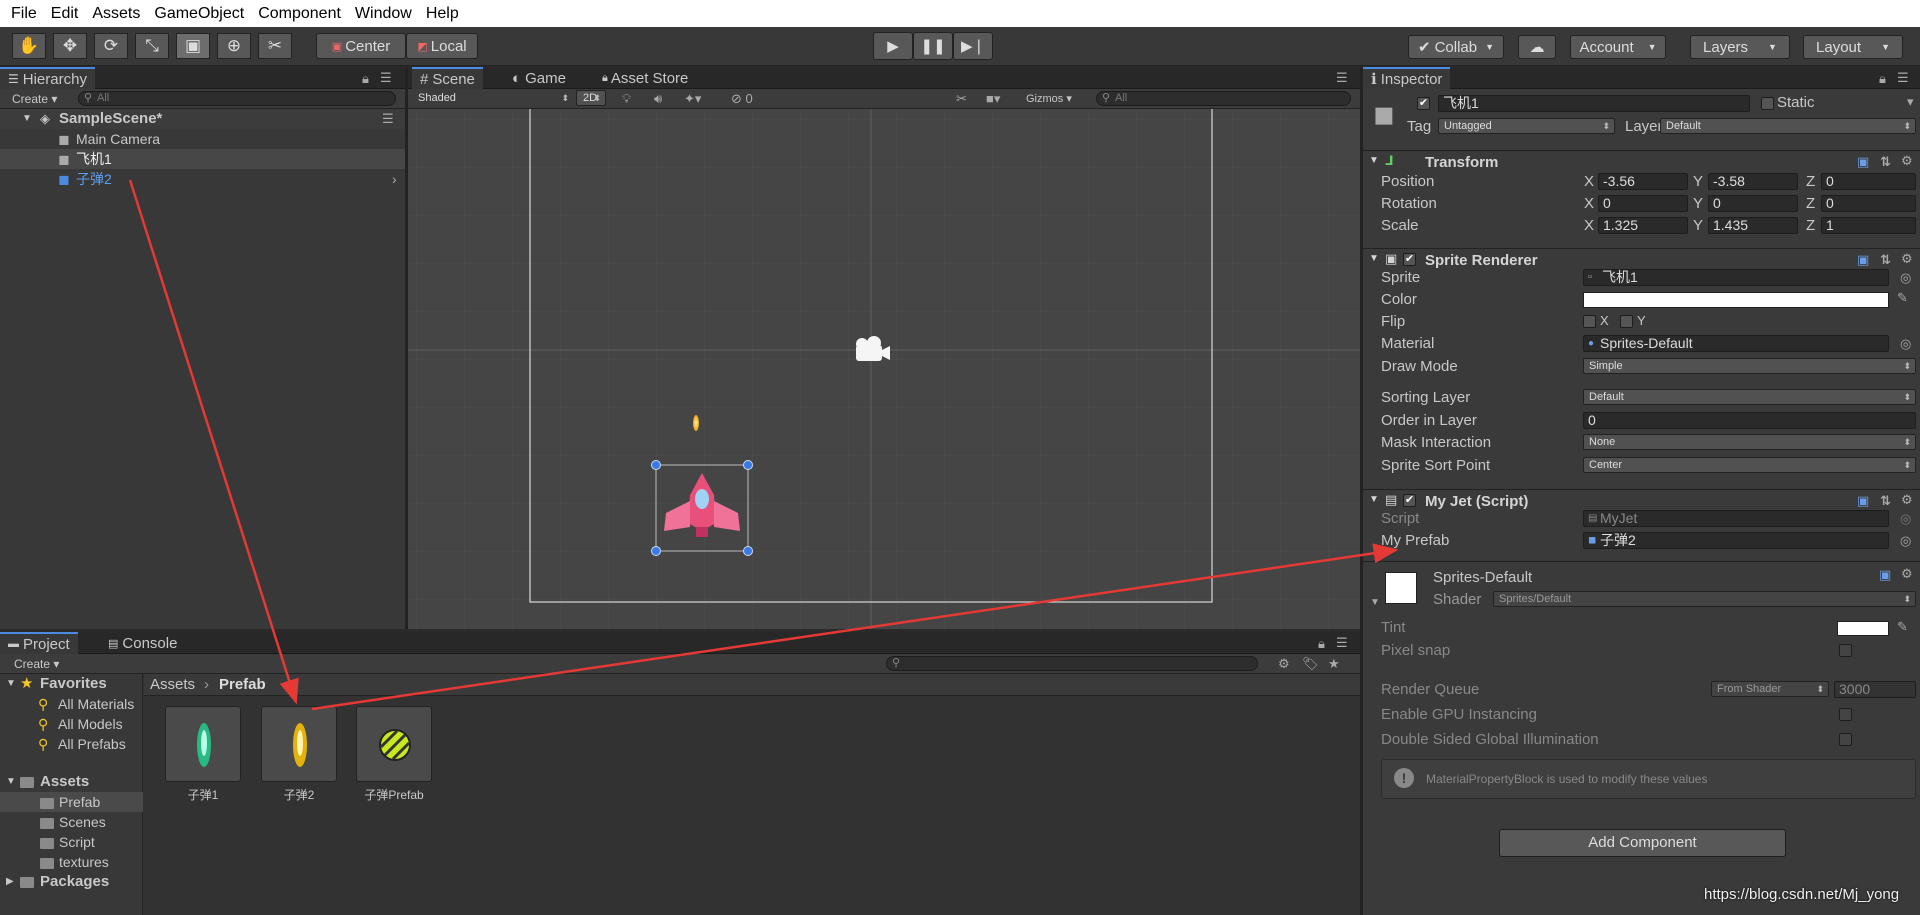  I want to click on menu-component: Component, so click(299, 14).